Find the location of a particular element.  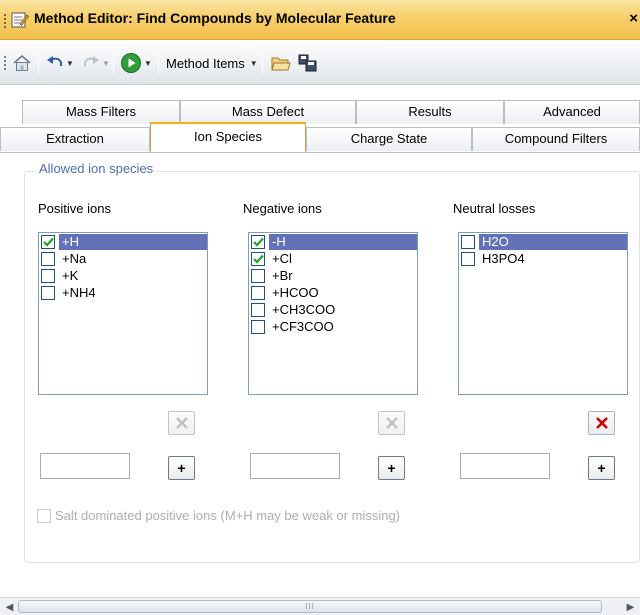

add-positive-ion-button: + is located at coordinates (181, 468).